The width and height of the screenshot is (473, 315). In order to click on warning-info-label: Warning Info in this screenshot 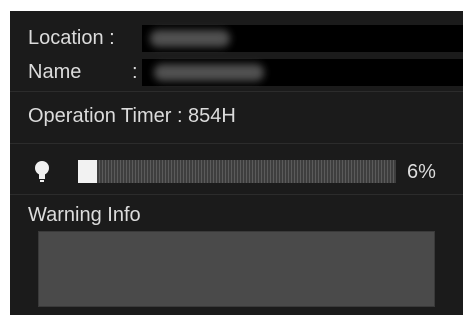, I will do `click(84, 215)`.